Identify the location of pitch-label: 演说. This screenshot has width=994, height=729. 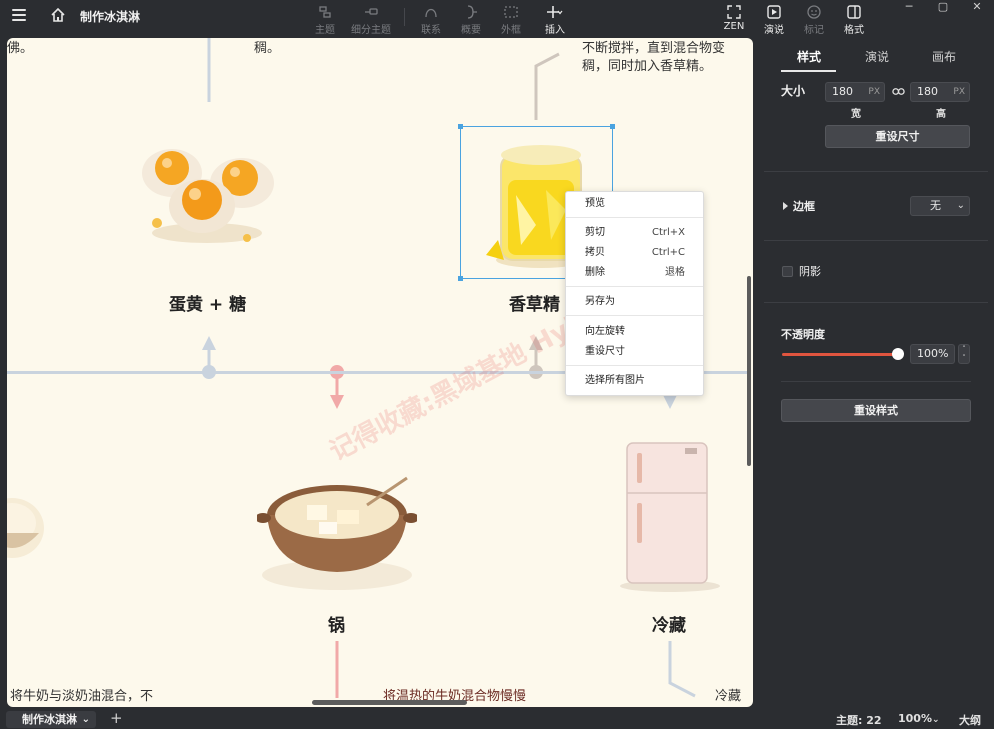
(774, 30).